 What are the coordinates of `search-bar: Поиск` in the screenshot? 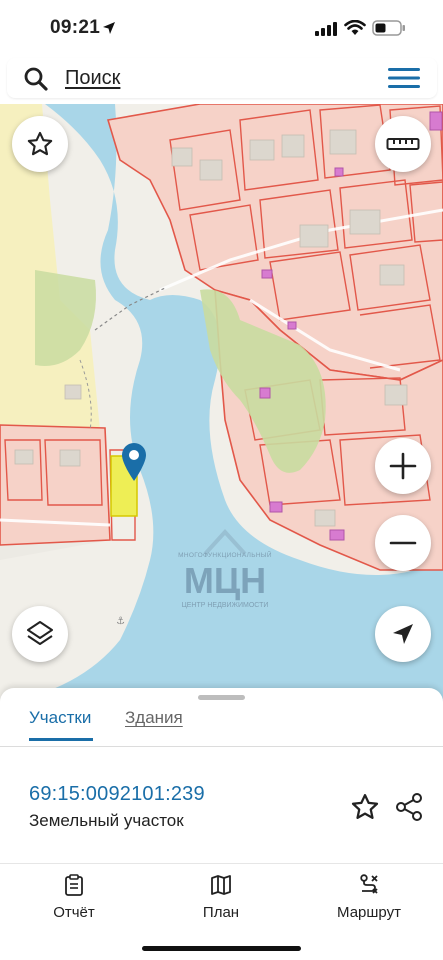 It's located at (222, 78).